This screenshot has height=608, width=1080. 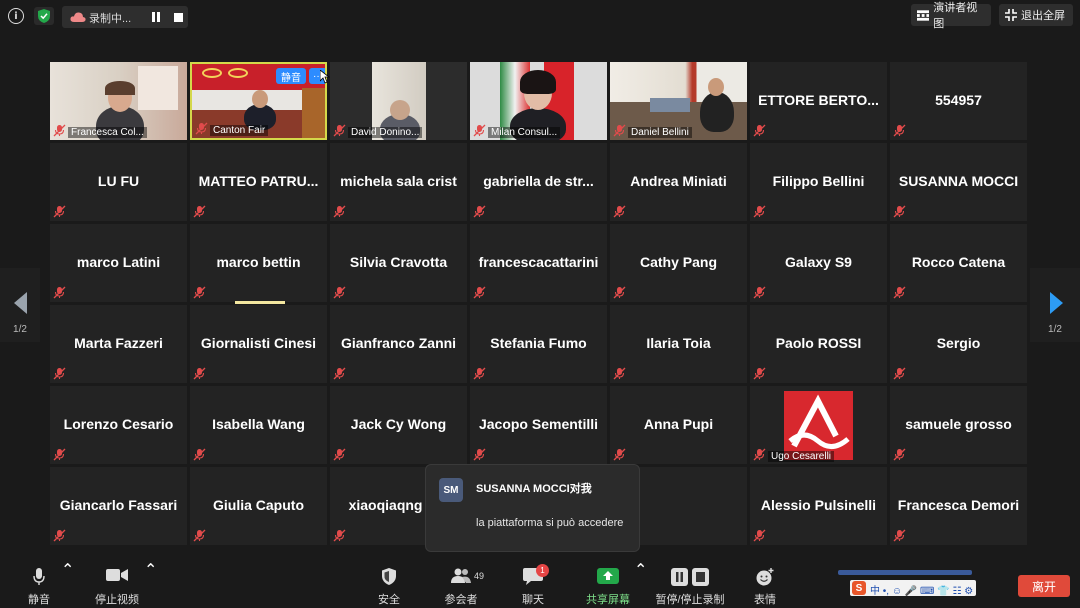 I want to click on participant-tile: LU FU, so click(x=118, y=182).